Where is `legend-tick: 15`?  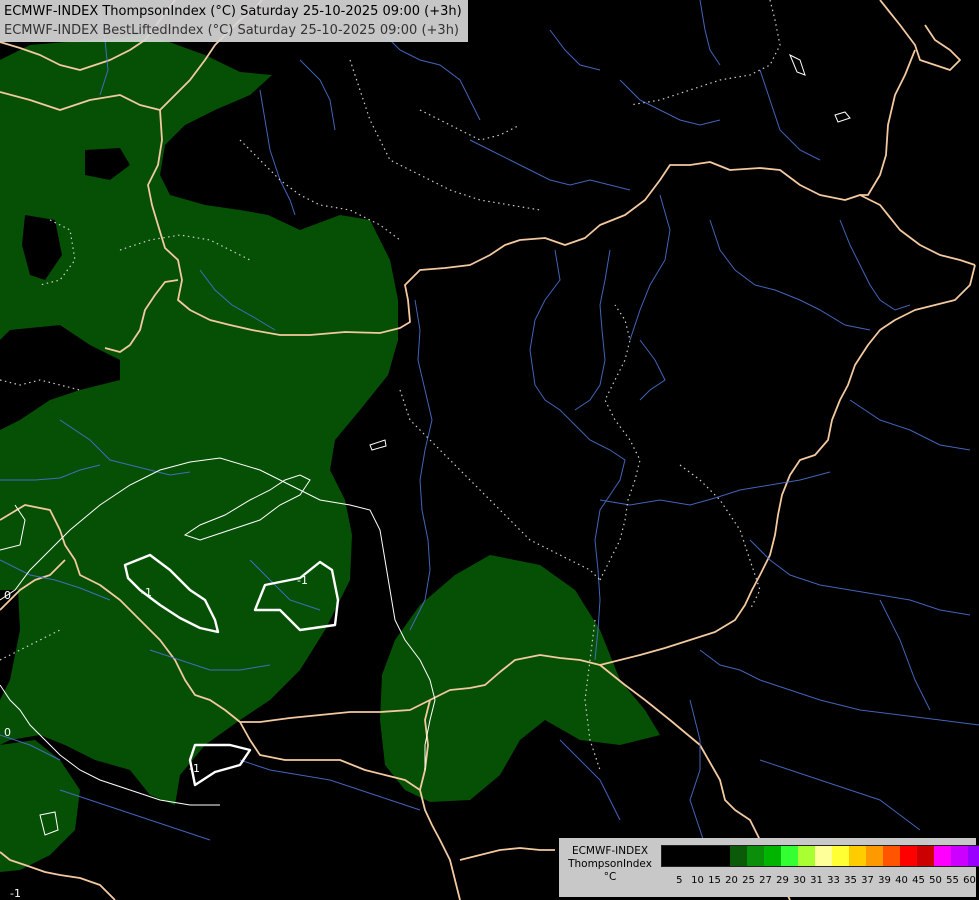 legend-tick: 15 is located at coordinates (714, 880).